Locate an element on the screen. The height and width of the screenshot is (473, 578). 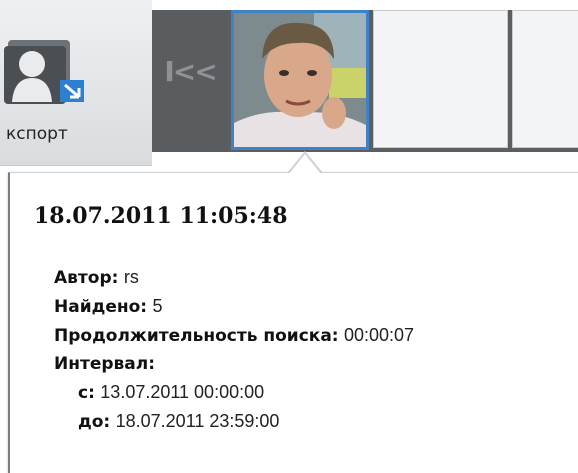
first-page-icon: I<< is located at coordinates (190, 81).